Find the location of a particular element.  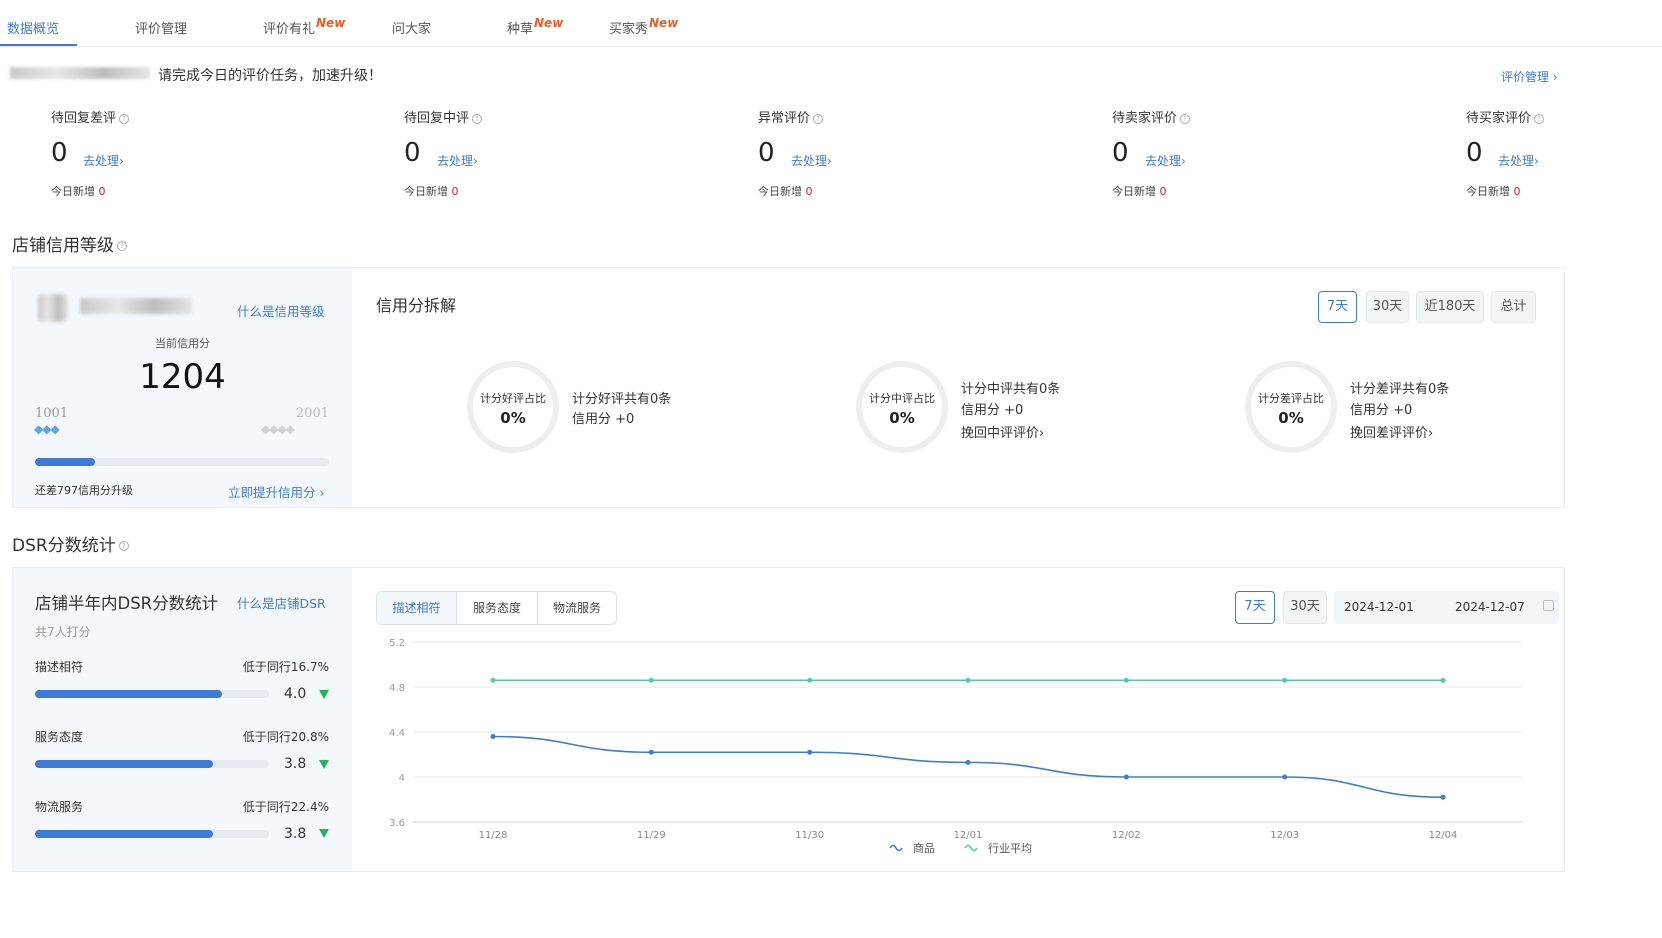

y-tick-label: 4.4 is located at coordinates (397, 733).